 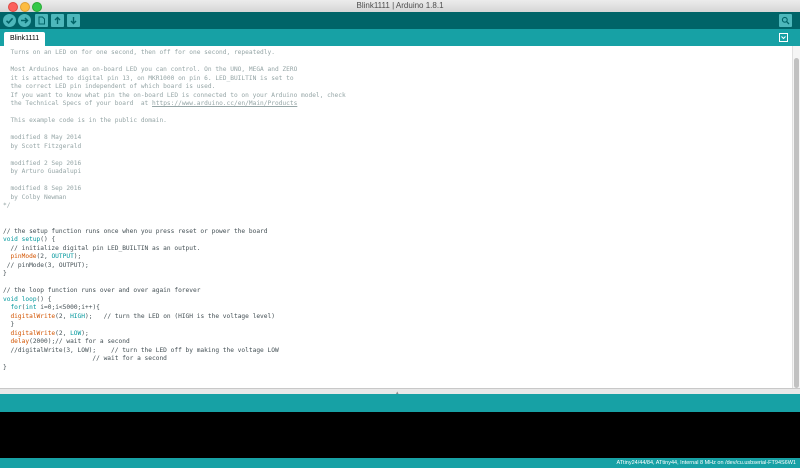 What do you see at coordinates (16, 307) in the screenshot?
I see `code-token: for` at bounding box center [16, 307].